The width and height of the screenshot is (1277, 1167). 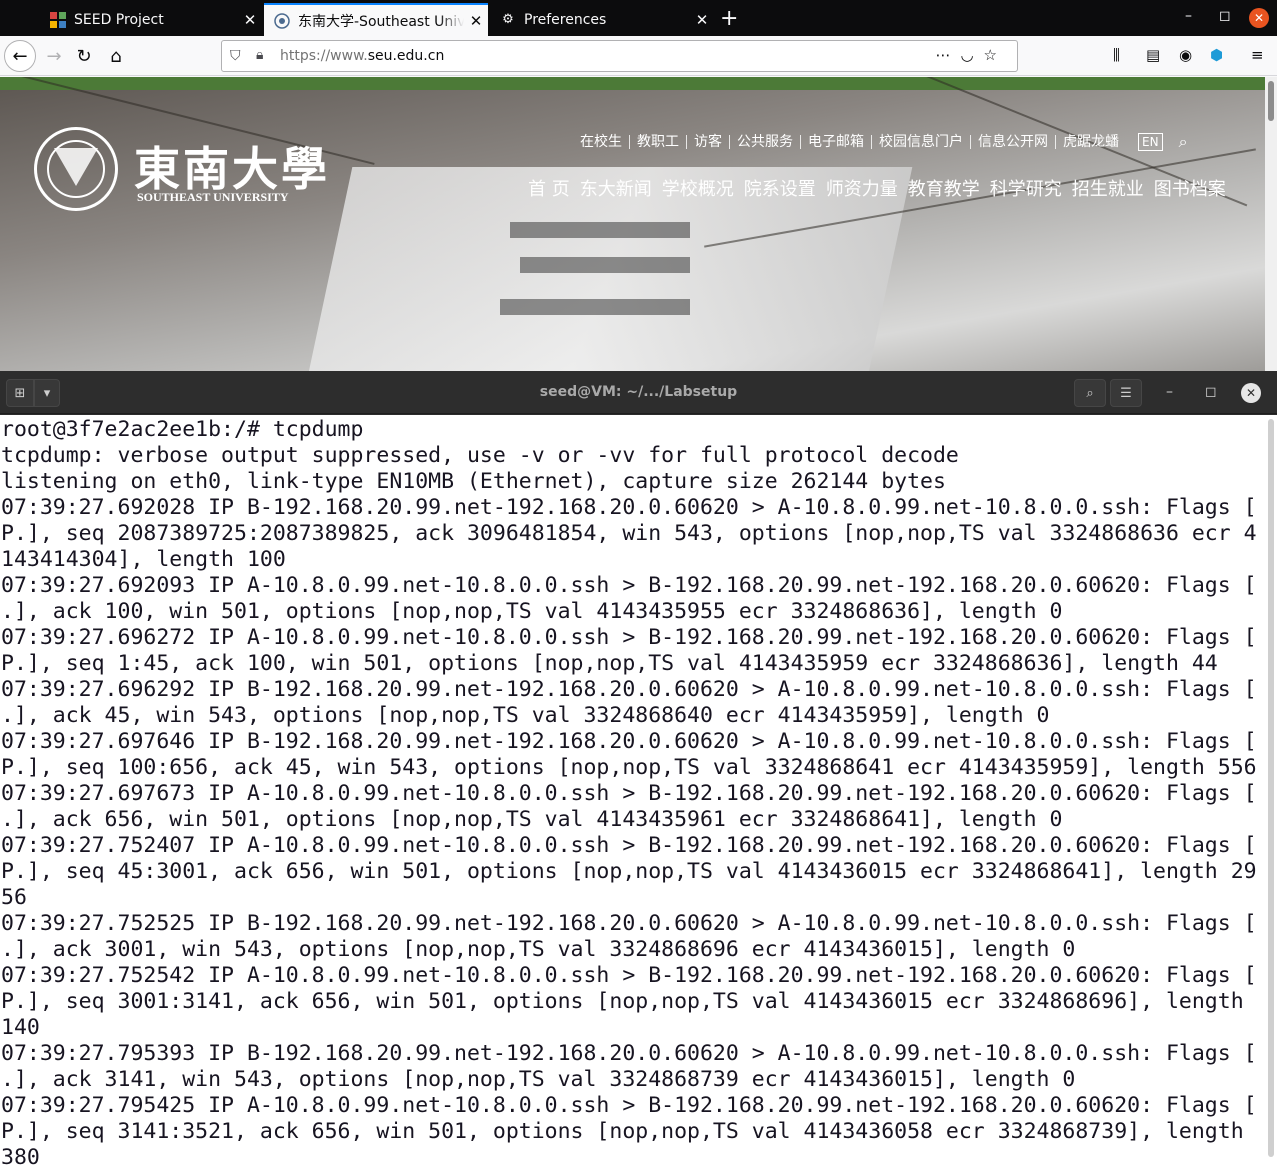 I want to click on logo-english: SOUTHEAST UNIVERSITY, so click(x=213, y=197).